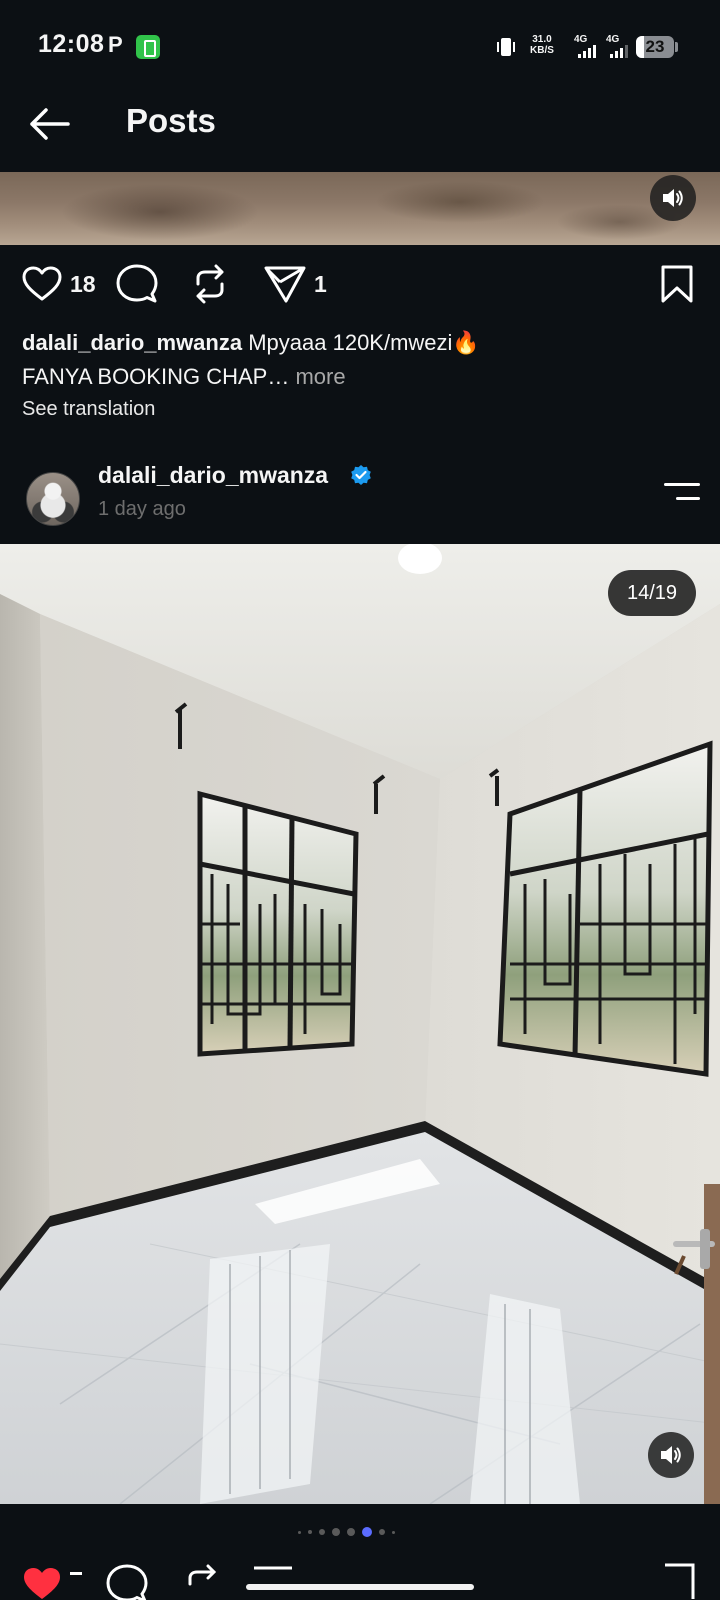 The width and height of the screenshot is (720, 1600). What do you see at coordinates (581, 39) in the screenshot?
I see `sim1-type: 4G` at bounding box center [581, 39].